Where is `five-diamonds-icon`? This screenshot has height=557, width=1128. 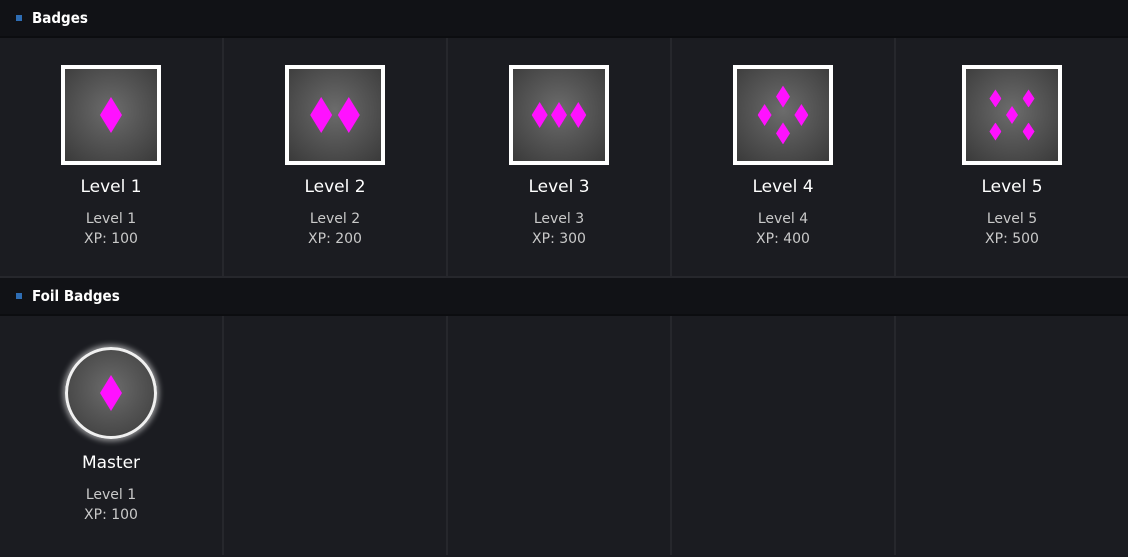
five-diamonds-icon is located at coordinates (1012, 115).